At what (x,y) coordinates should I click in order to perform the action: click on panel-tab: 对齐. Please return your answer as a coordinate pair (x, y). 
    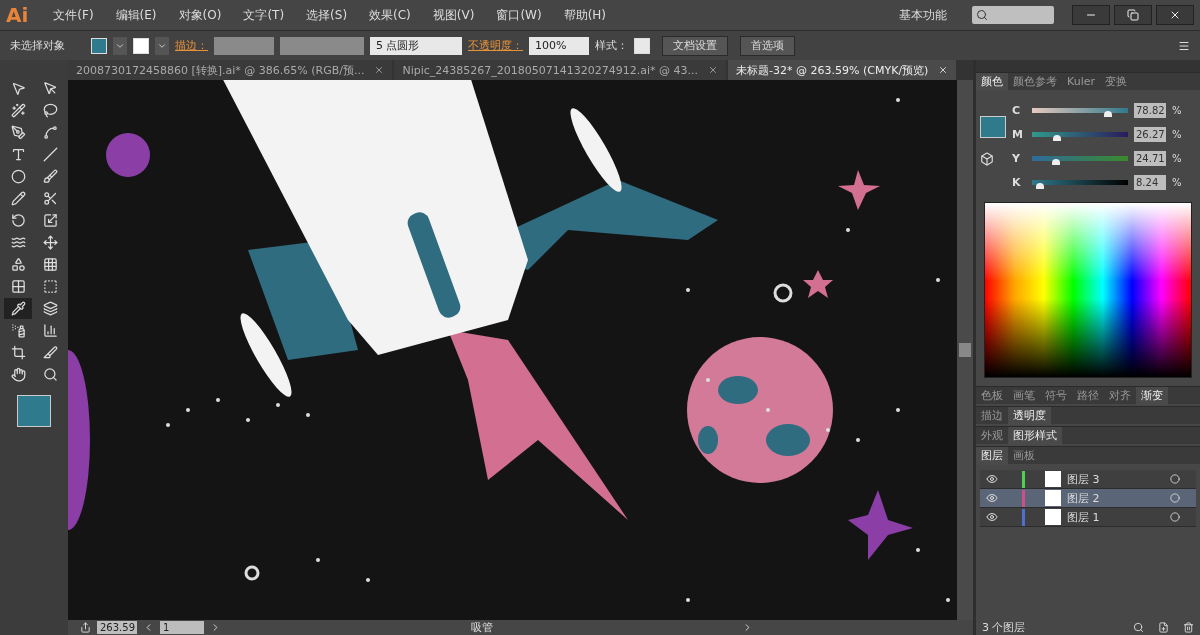
    Looking at the image, I should click on (1120, 395).